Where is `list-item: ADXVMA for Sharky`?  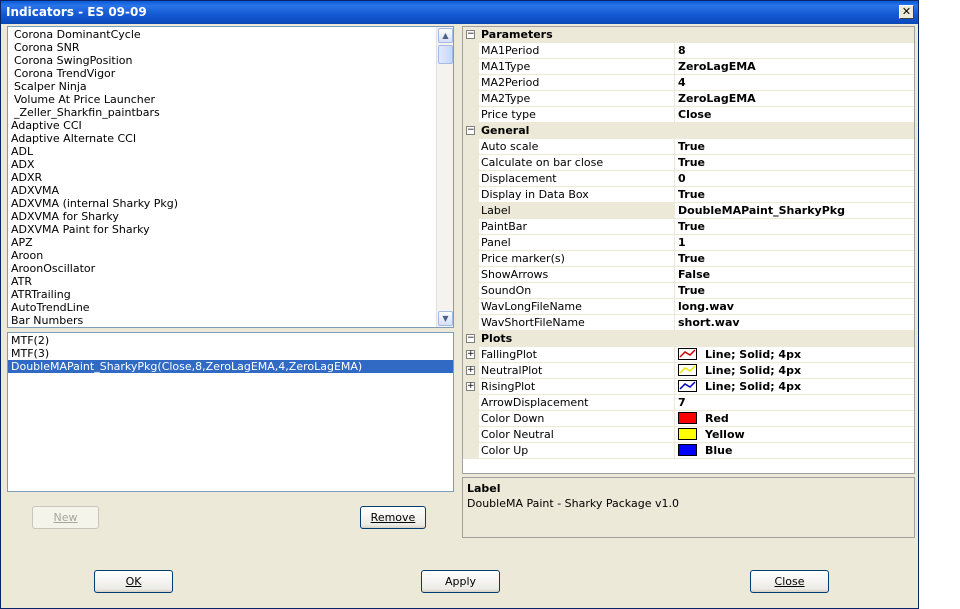
list-item: ADXVMA for Sharky is located at coordinates (230, 216).